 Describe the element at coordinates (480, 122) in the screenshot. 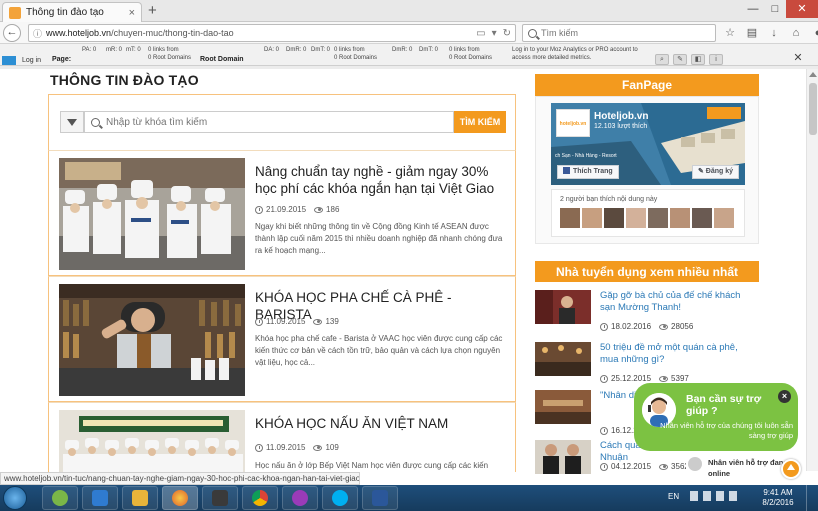

I see `search-button: TÌM KIẾM` at that location.